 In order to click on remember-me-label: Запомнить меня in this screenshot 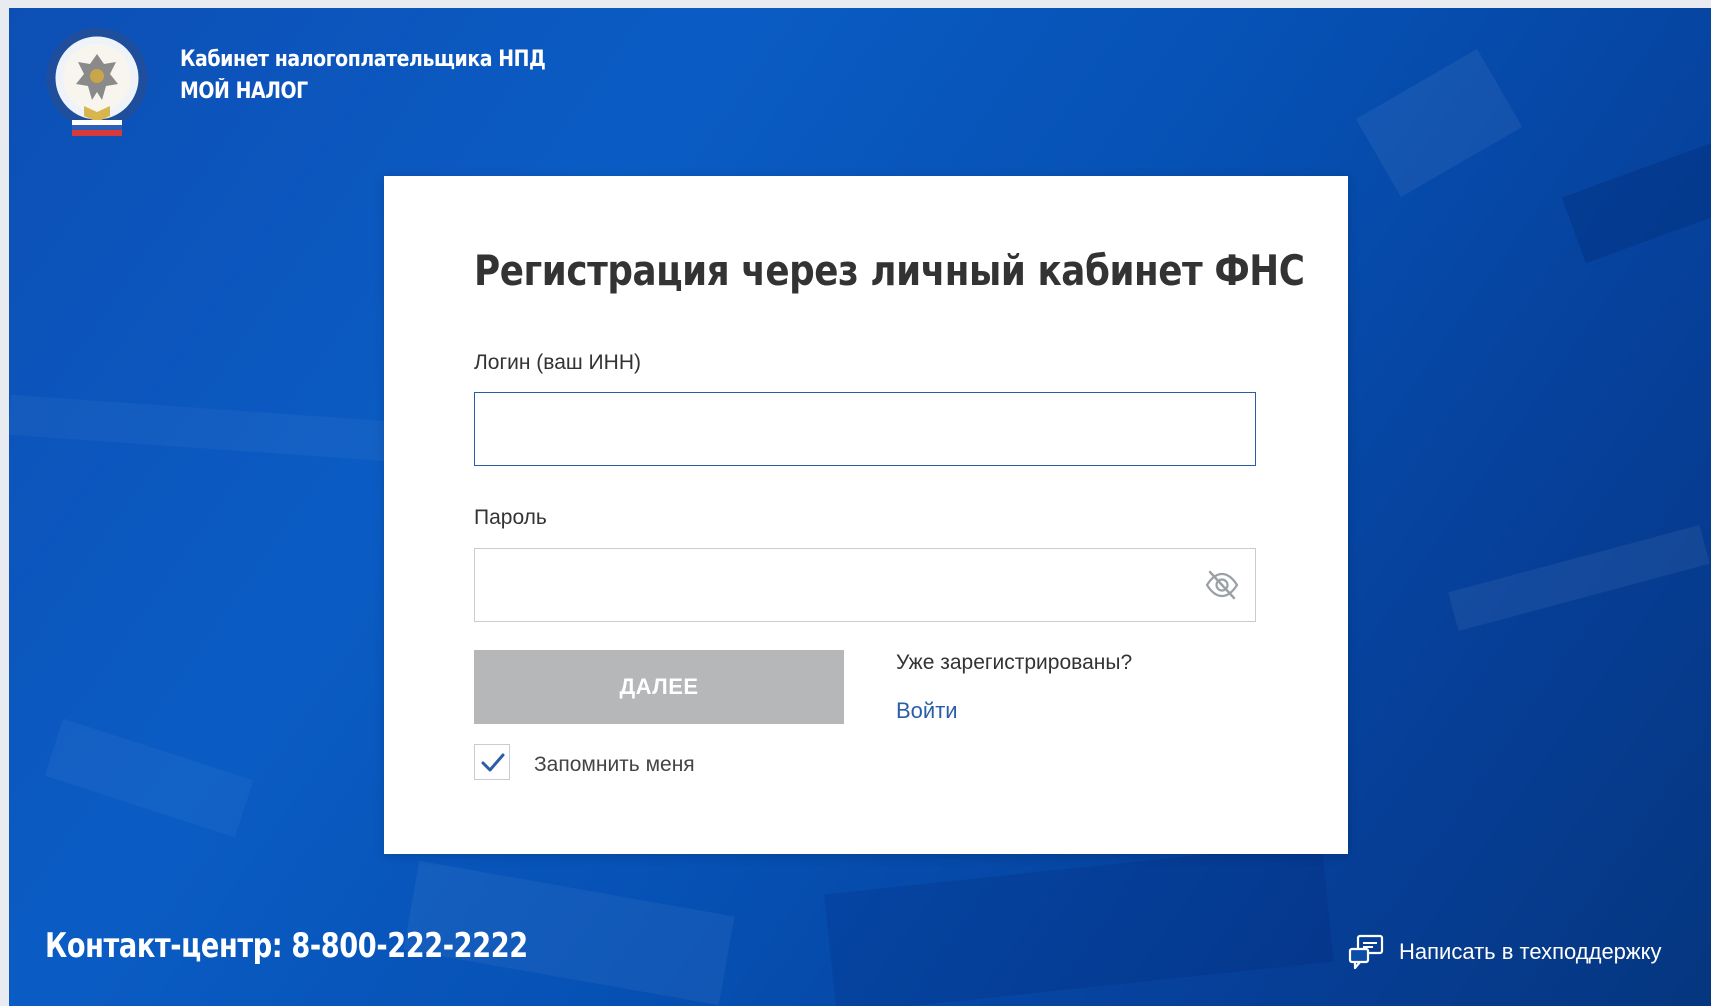, I will do `click(614, 764)`.